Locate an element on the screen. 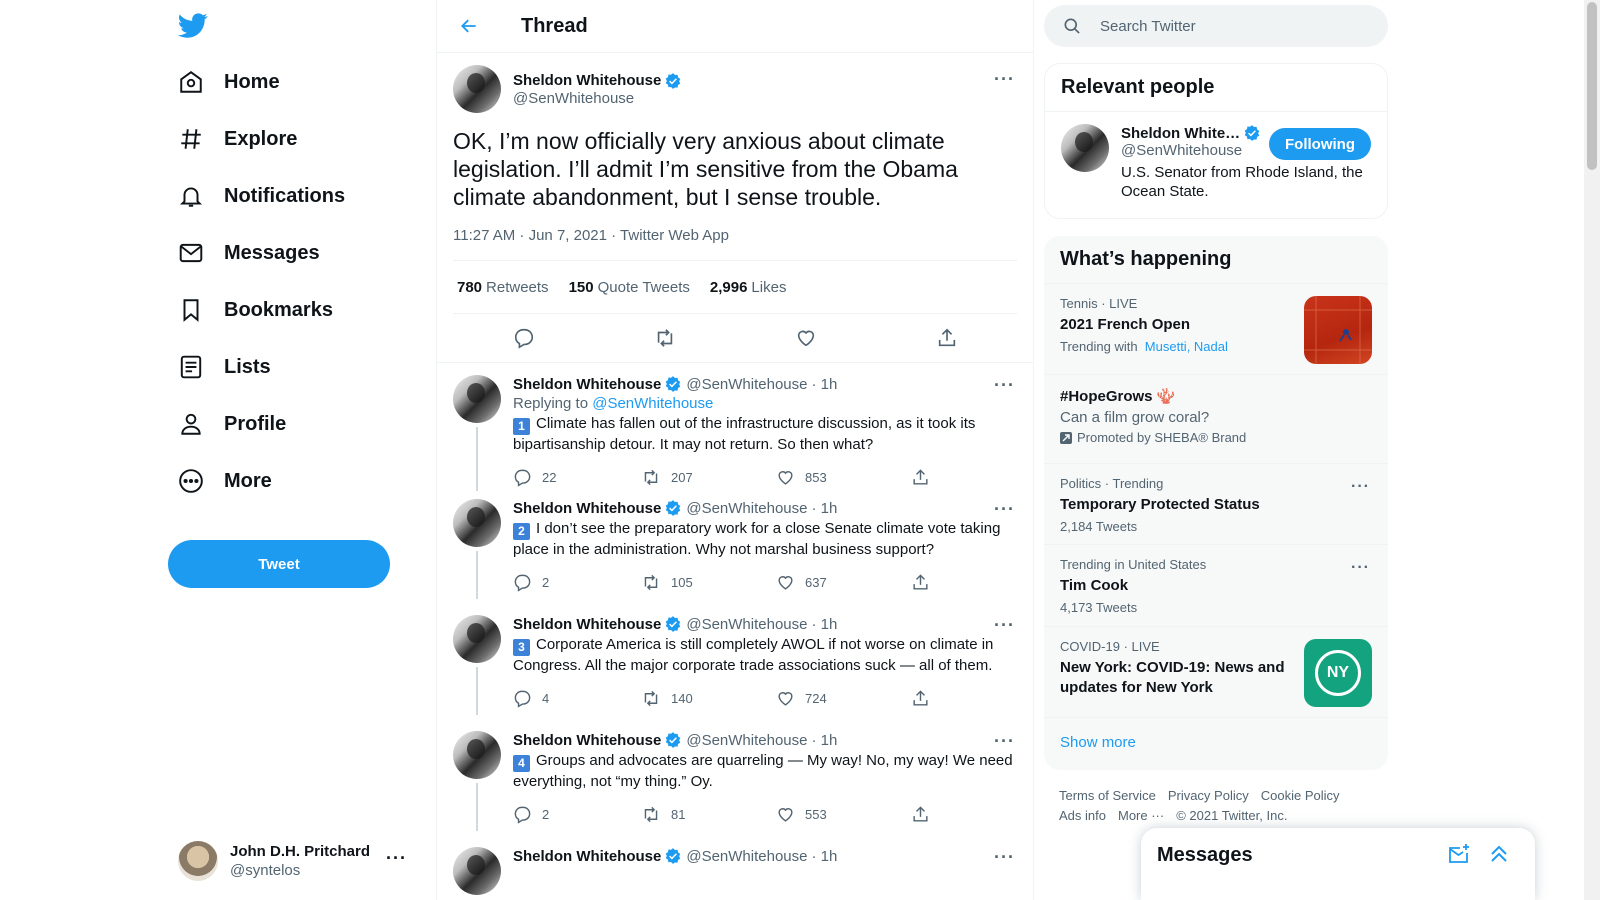  like-action: 724 is located at coordinates (843, 698).